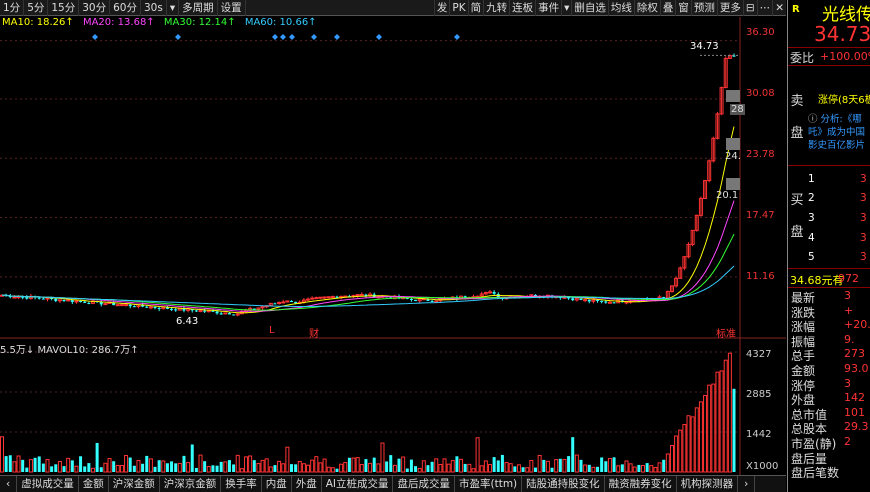  I want to click on tab-ai-volume: AI立桩成交量, so click(358, 483).